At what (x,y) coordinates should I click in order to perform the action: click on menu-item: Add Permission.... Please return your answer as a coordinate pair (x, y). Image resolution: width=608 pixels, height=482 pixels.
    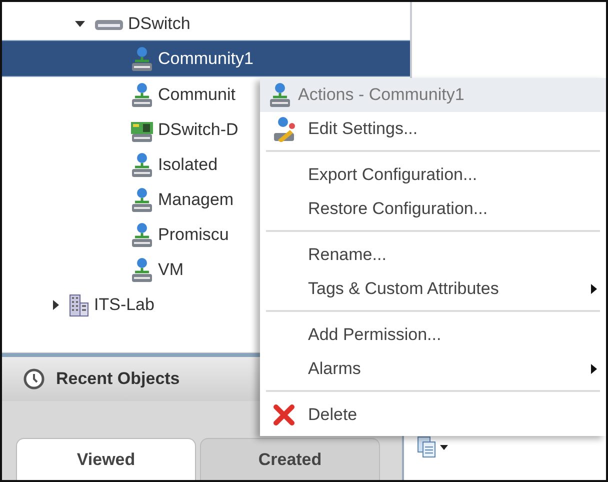
    Looking at the image, I should click on (375, 335).